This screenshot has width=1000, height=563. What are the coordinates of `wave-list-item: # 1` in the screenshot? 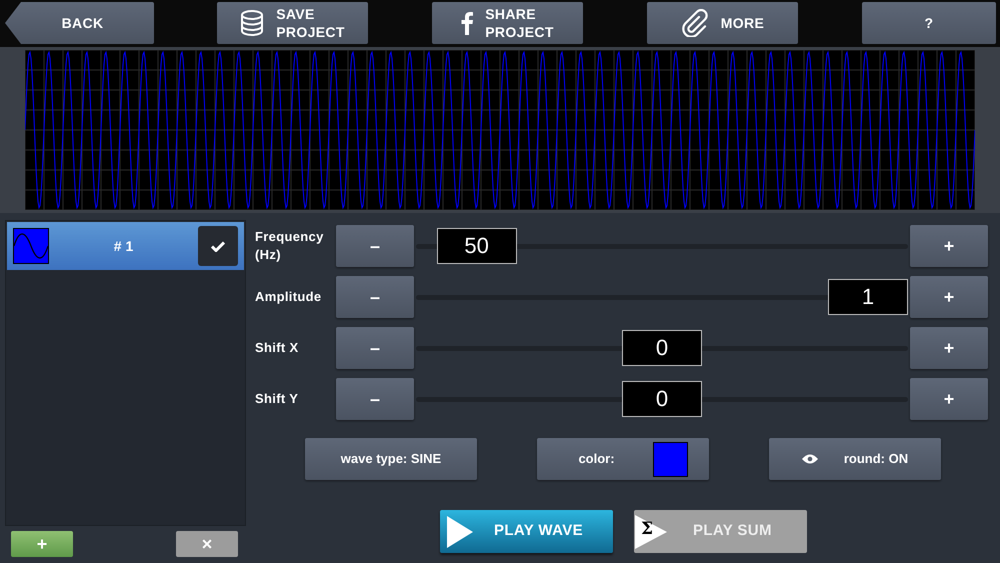 It's located at (125, 246).